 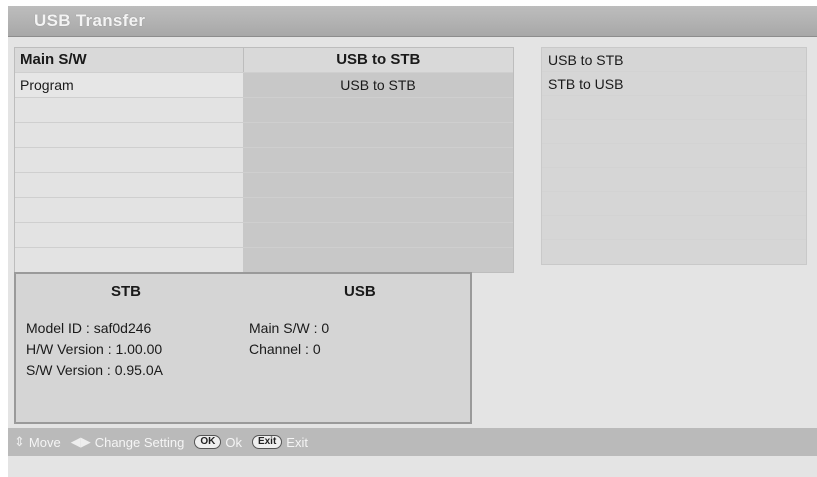 I want to click on help-exit: Exit Exit, so click(x=279, y=442).